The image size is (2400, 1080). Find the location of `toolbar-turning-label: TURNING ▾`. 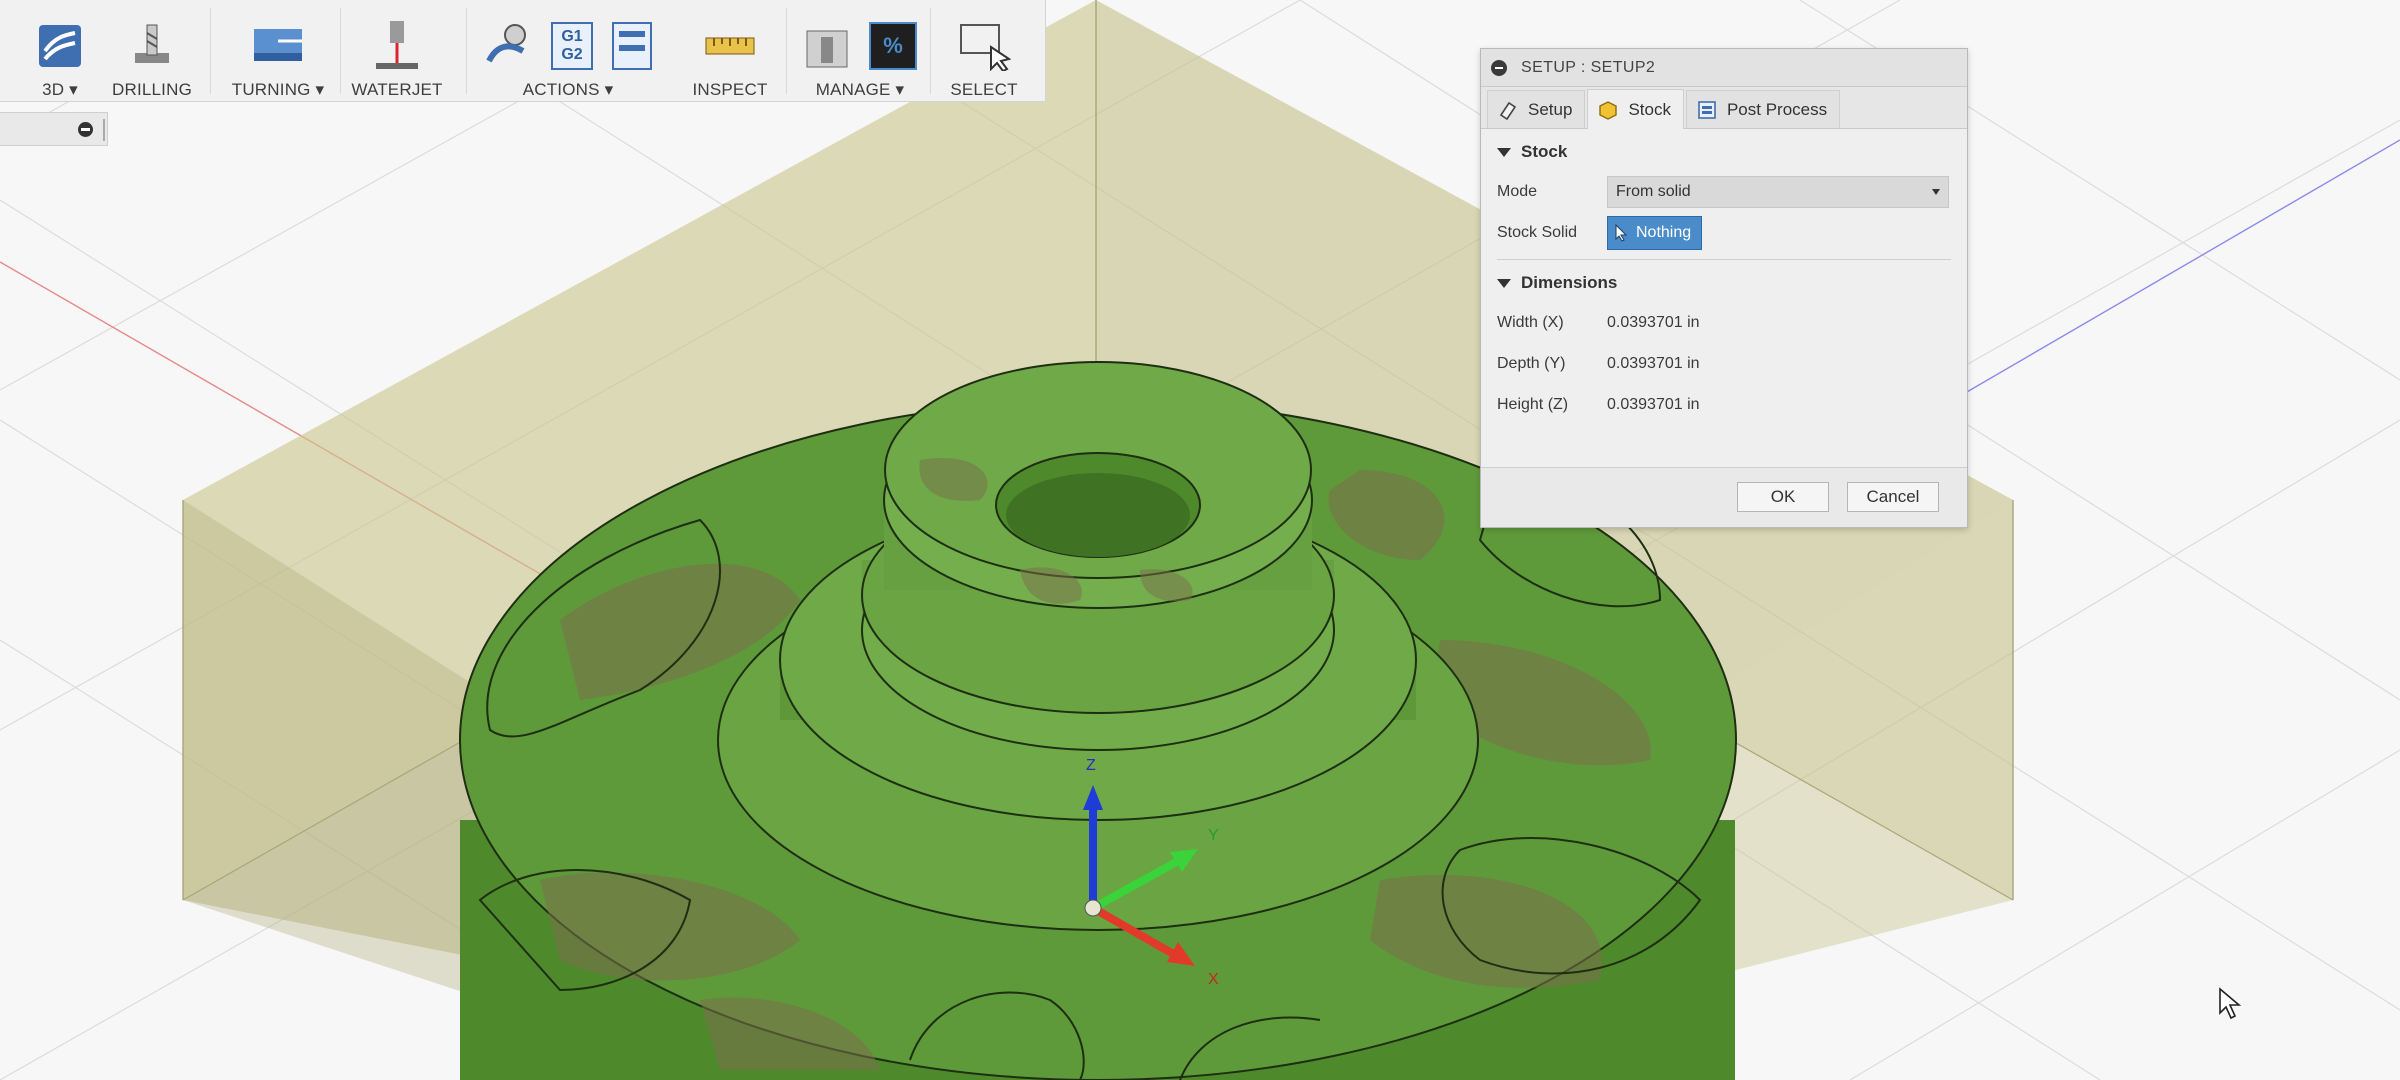

toolbar-turning-label: TURNING ▾ is located at coordinates (278, 89).